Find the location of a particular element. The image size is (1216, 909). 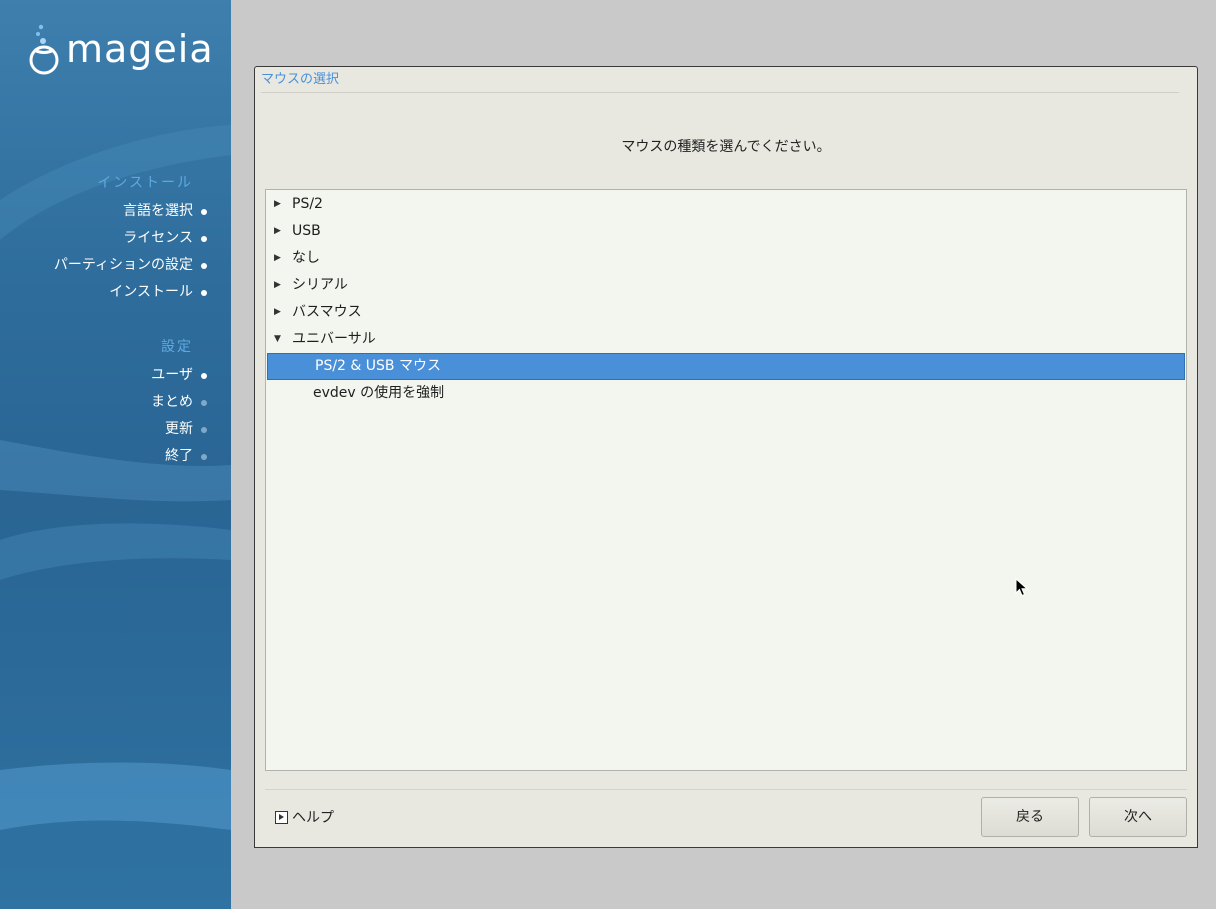

step-label: インストール is located at coordinates (151, 292).